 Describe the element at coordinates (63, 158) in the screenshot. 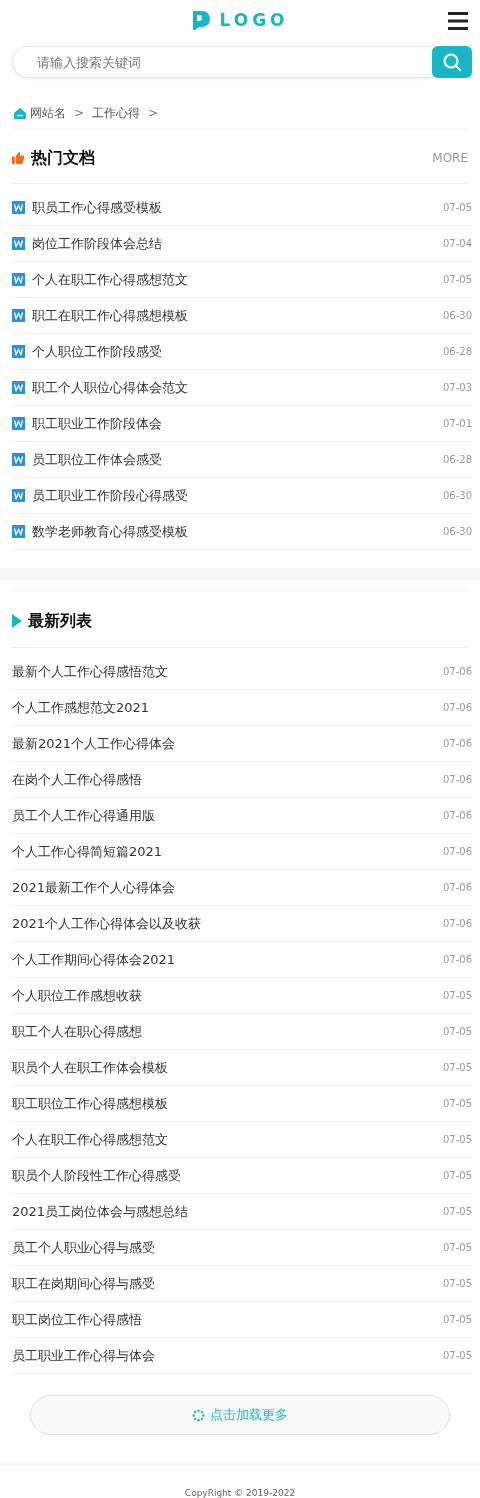

I see `section-title: 热门文档` at that location.